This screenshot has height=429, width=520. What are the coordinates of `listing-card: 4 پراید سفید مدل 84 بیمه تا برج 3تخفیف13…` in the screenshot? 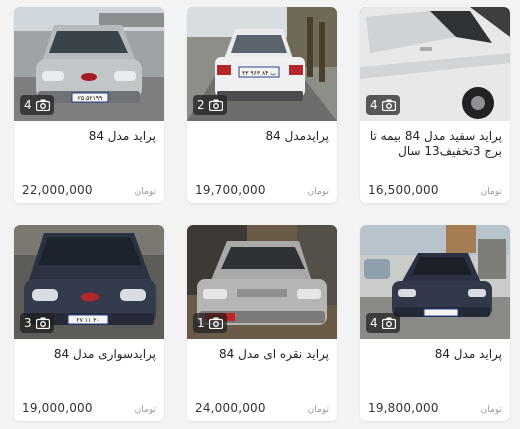 It's located at (435, 105).